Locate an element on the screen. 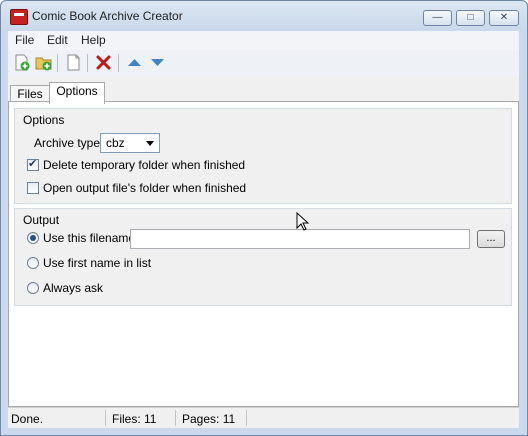  add-file-icon is located at coordinates (21, 62).